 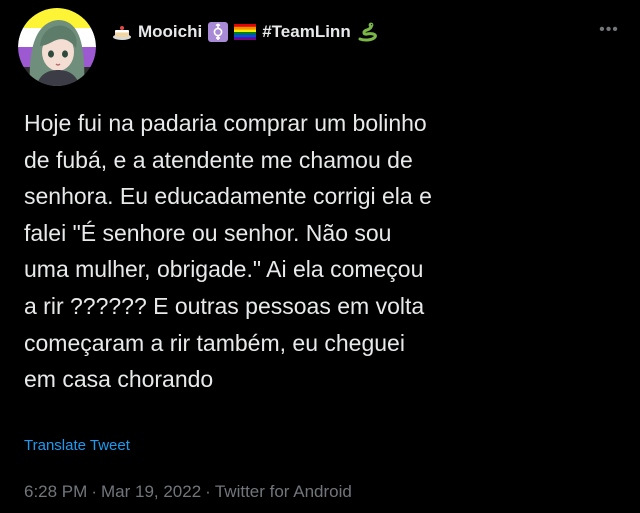 I want to click on tweet-date: Mar 19, 2022, so click(x=151, y=491).